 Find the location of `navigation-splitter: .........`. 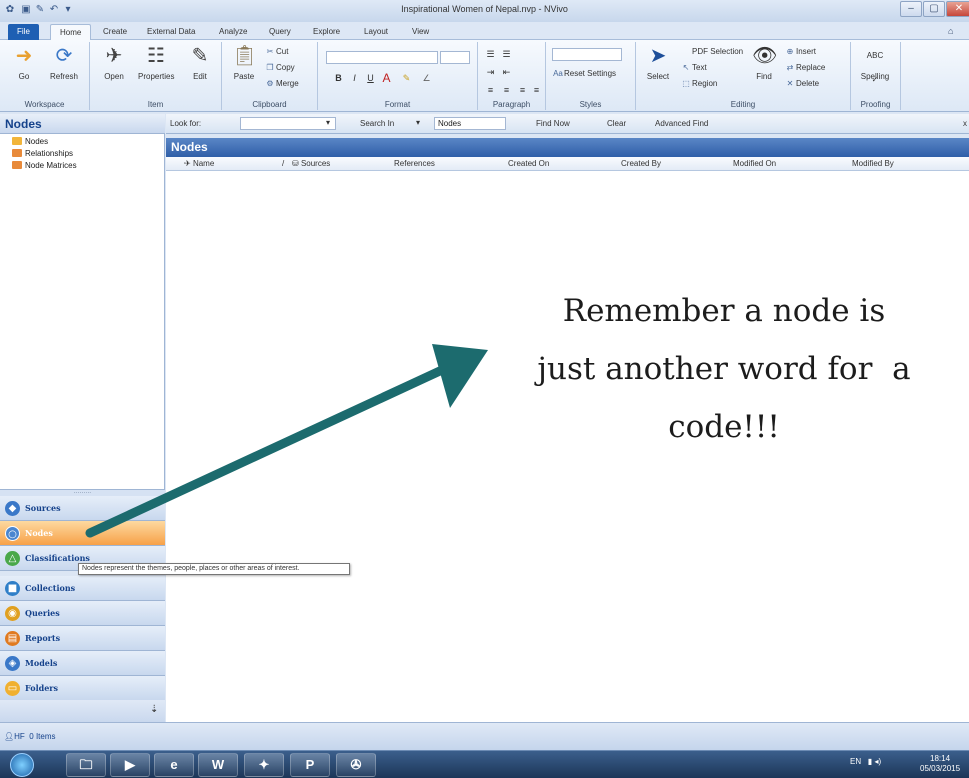

navigation-splitter: ......... is located at coordinates (82, 492).